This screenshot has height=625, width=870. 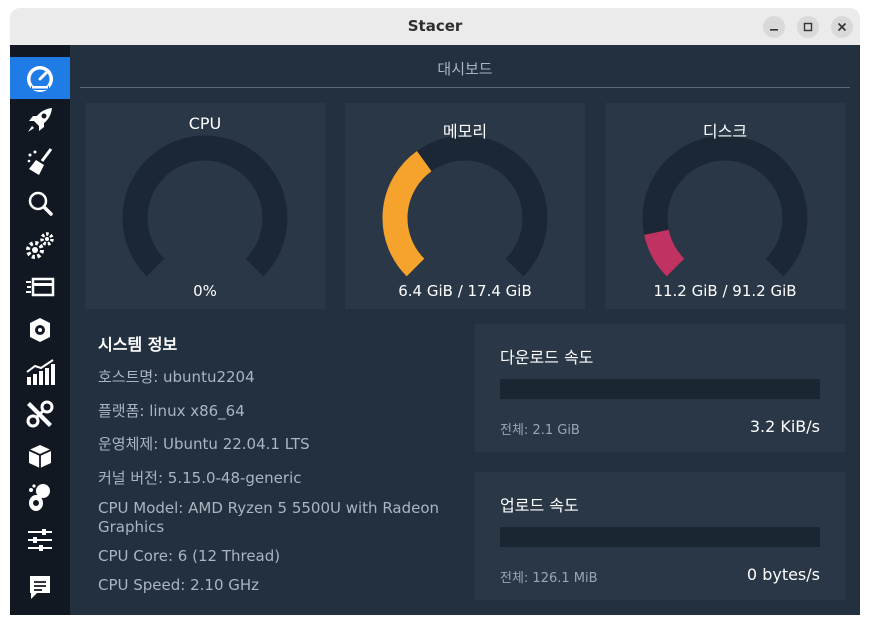 I want to click on sidebar-item-uninstaller, so click(x=40, y=330).